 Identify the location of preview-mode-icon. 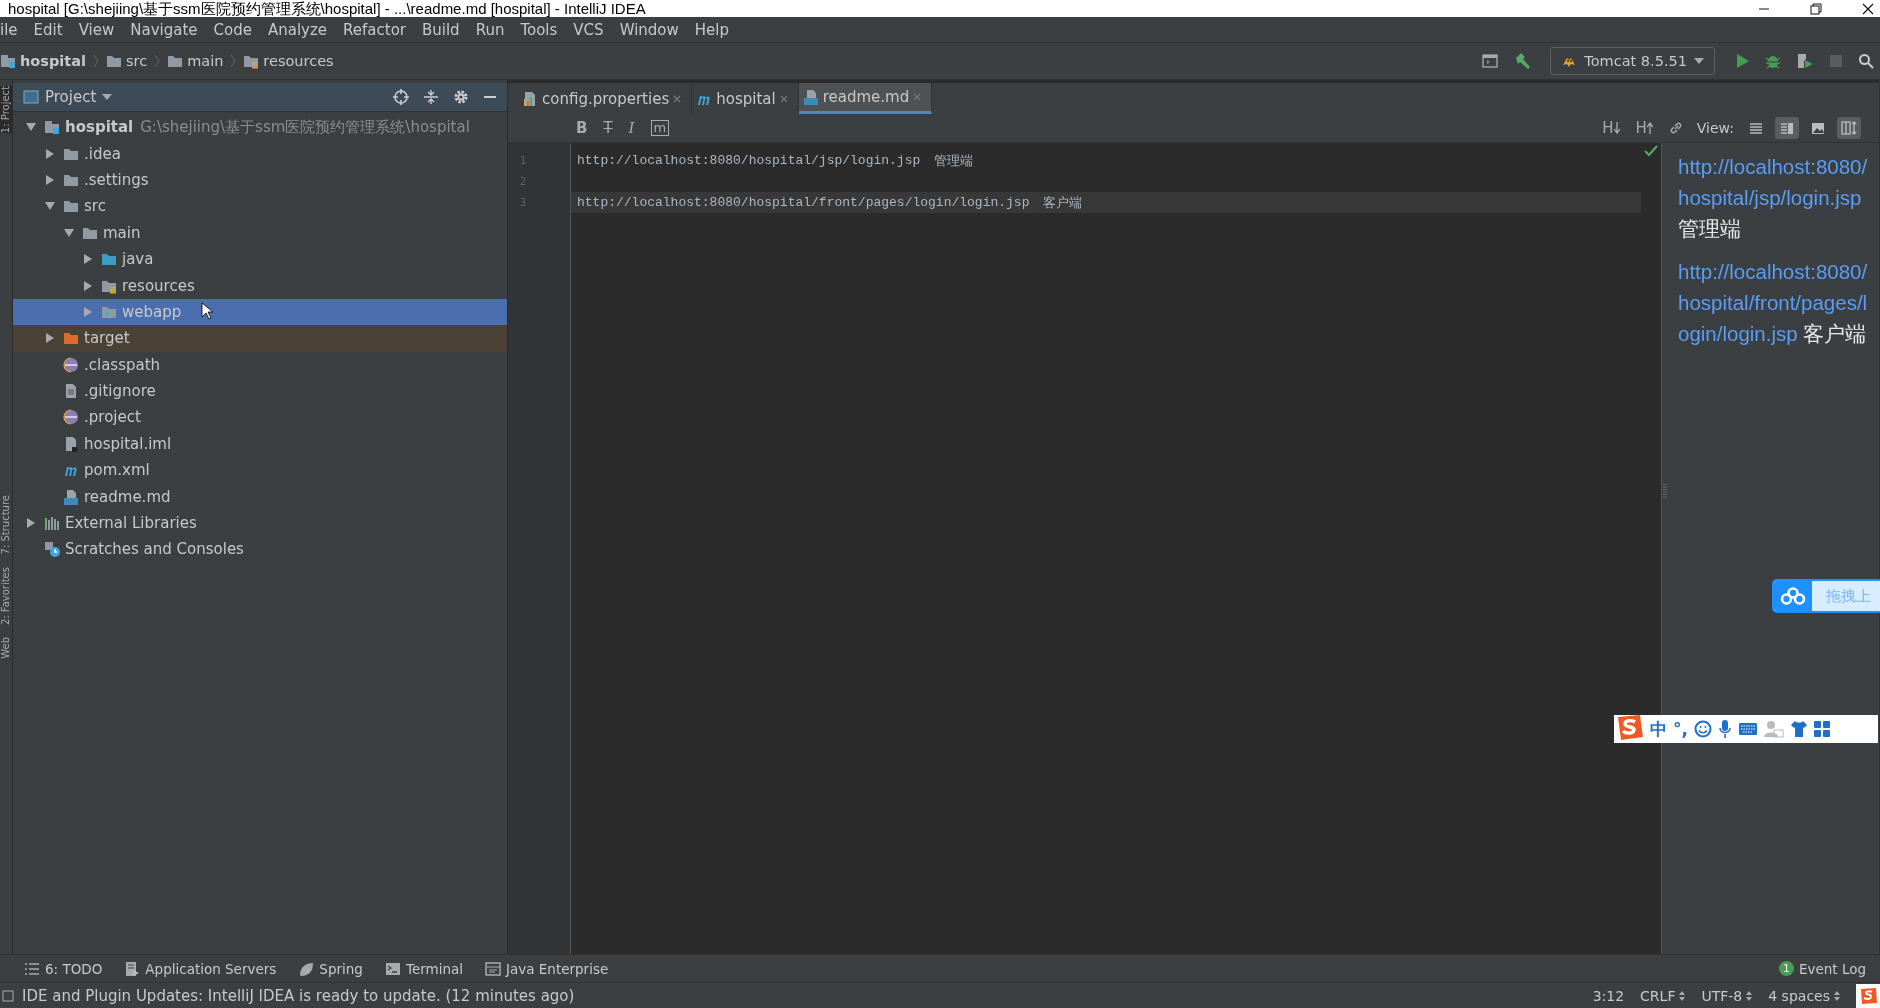
(1818, 128).